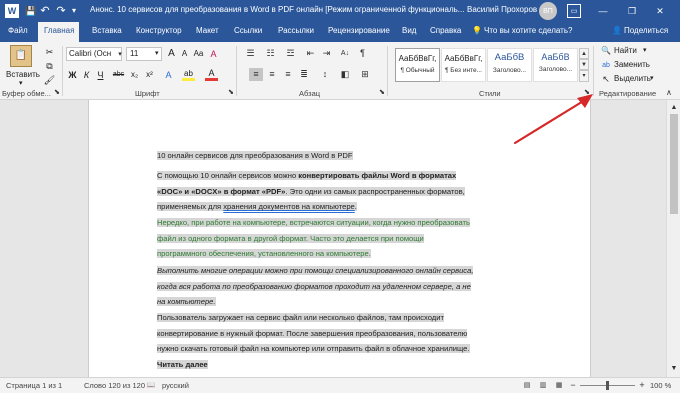 The height and width of the screenshot is (393, 680). I want to click on sort-icon: A↓, so click(345, 53).